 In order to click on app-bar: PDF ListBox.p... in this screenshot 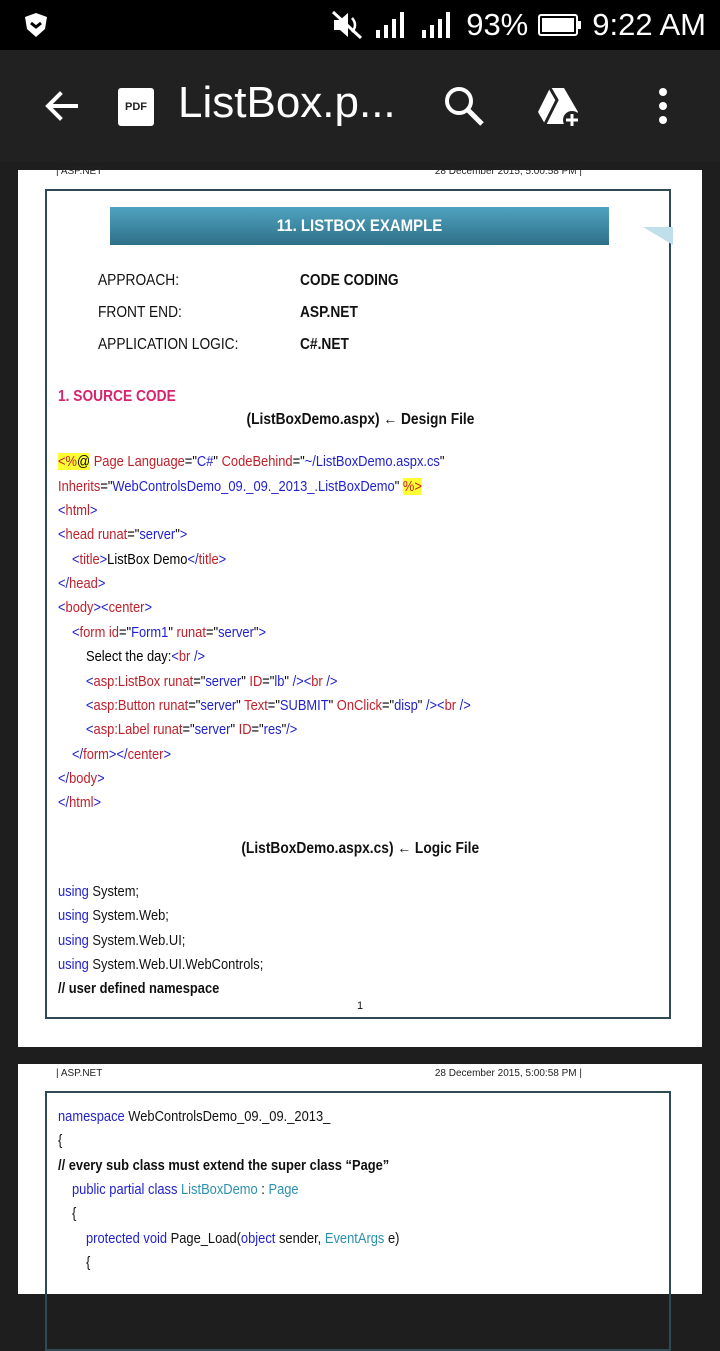, I will do `click(360, 106)`.